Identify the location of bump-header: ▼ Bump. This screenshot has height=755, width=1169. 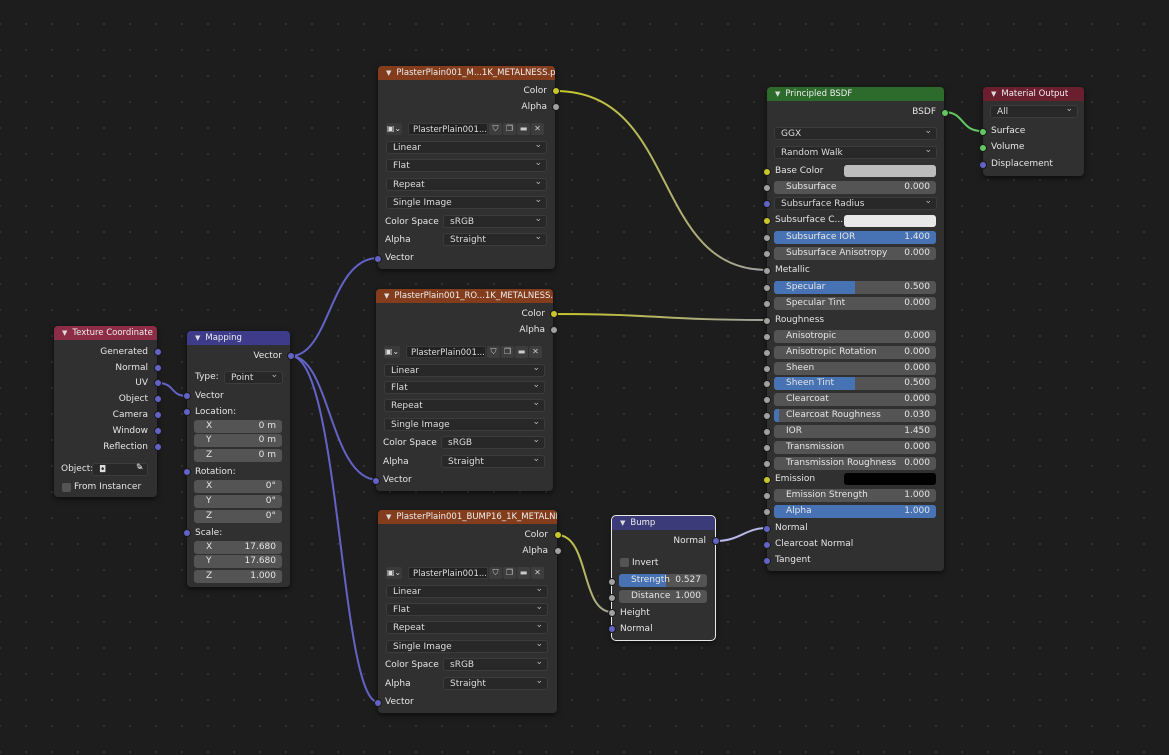
(663, 523).